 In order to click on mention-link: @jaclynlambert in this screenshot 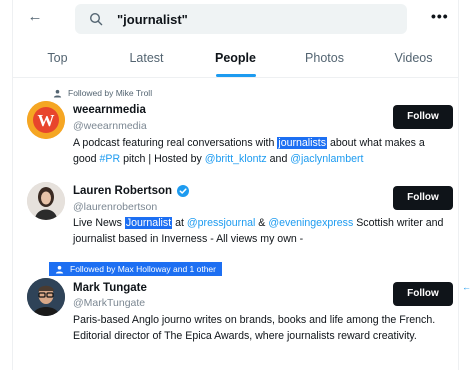, I will do `click(326, 159)`.